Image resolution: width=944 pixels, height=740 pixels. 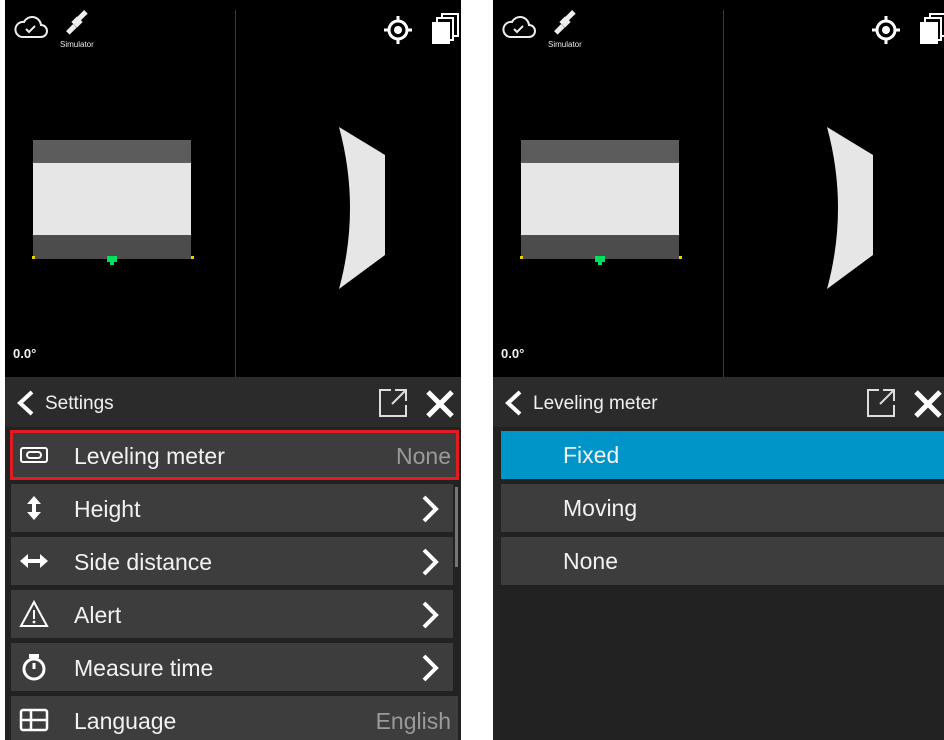 What do you see at coordinates (34, 508) in the screenshot?
I see `height-arrow-icon` at bounding box center [34, 508].